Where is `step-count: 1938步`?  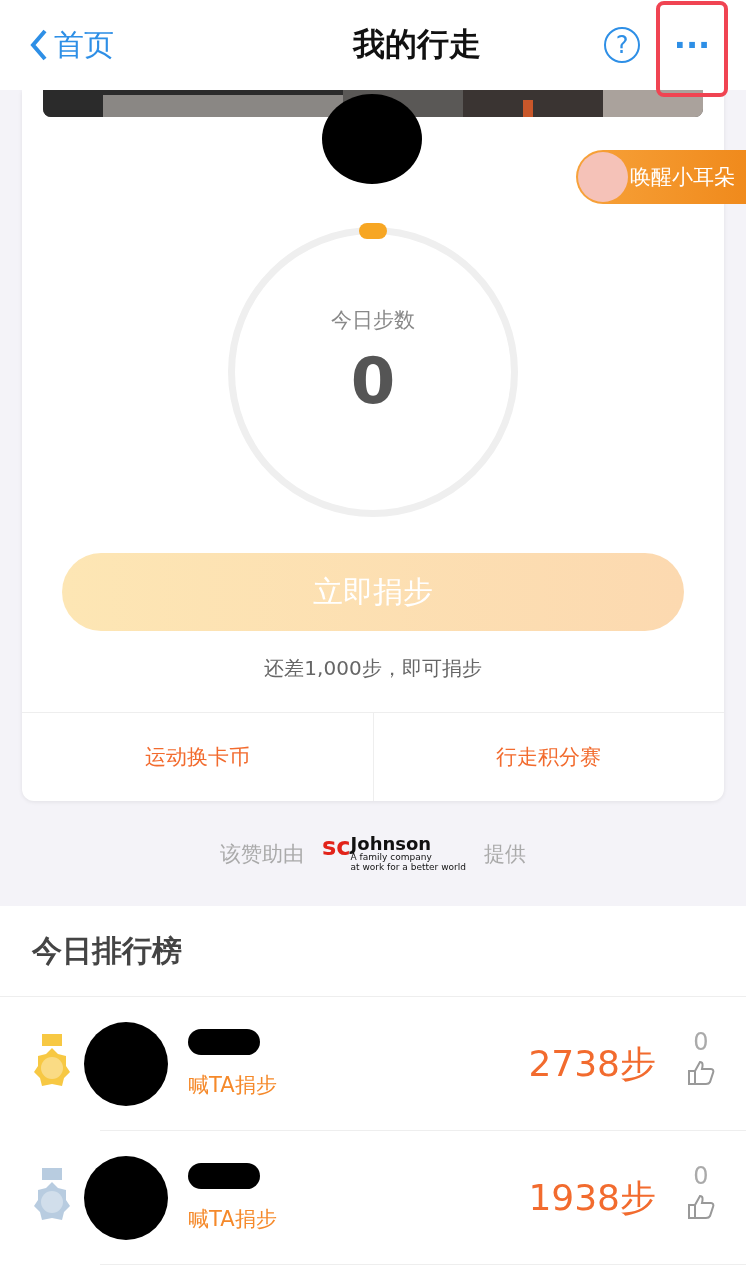
step-count: 1938步 is located at coordinates (592, 1197).